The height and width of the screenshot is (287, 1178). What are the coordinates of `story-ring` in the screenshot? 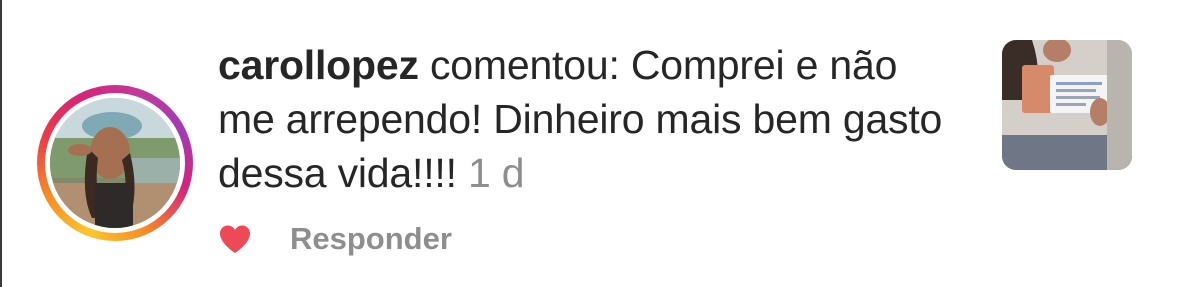 It's located at (115, 163).